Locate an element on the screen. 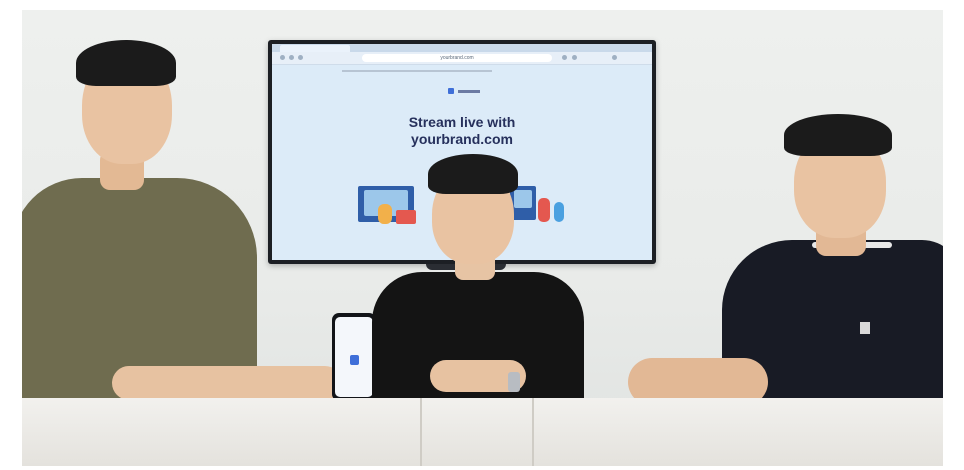 This screenshot has width=964, height=470. browser-tab-strip is located at coordinates (462, 48).